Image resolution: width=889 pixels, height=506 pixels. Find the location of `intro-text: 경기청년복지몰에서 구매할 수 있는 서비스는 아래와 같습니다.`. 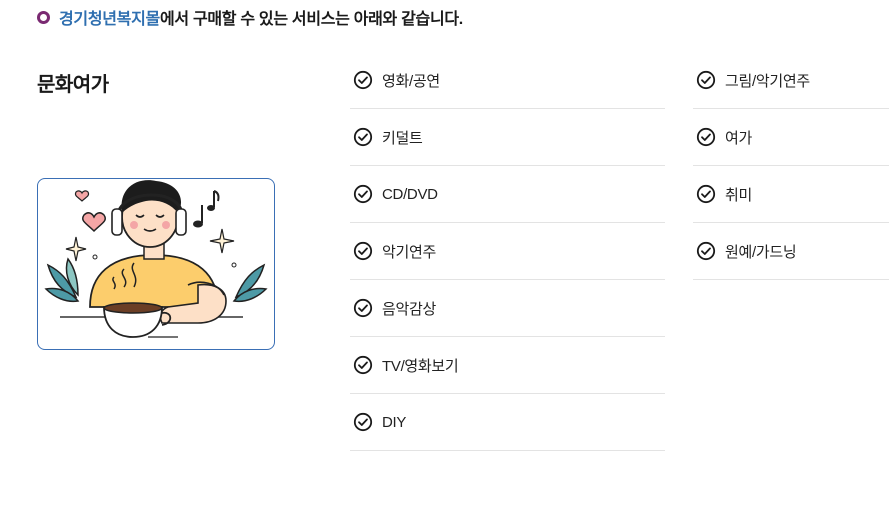

intro-text: 경기청년복지몰에서 구매할 수 있는 서비스는 아래와 같습니다. is located at coordinates (261, 17).